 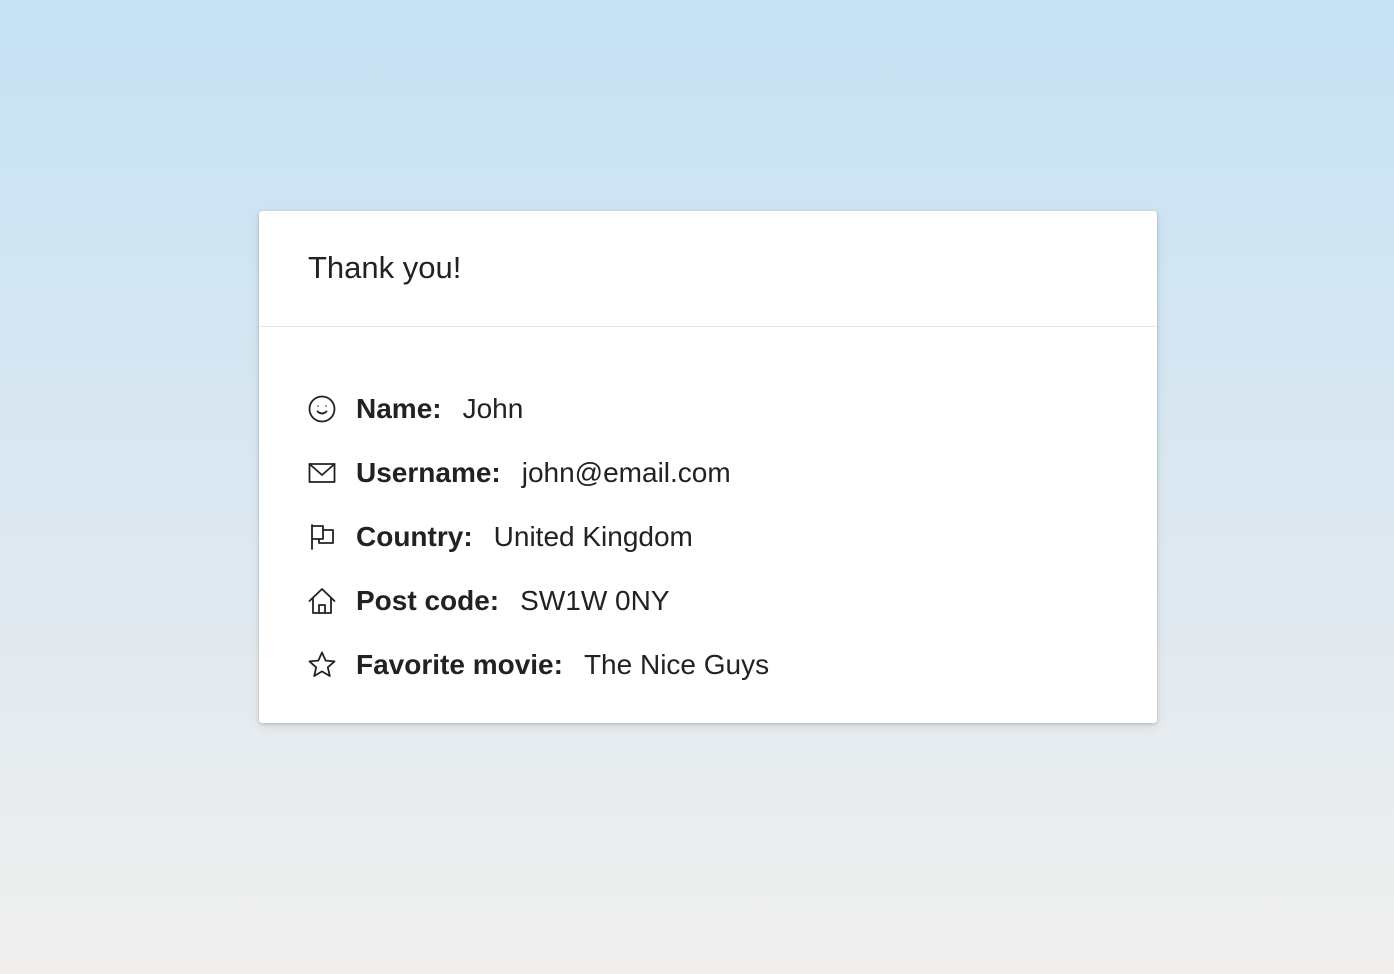 I want to click on field-row-country: Country: United Kingdom, so click(x=731, y=537).